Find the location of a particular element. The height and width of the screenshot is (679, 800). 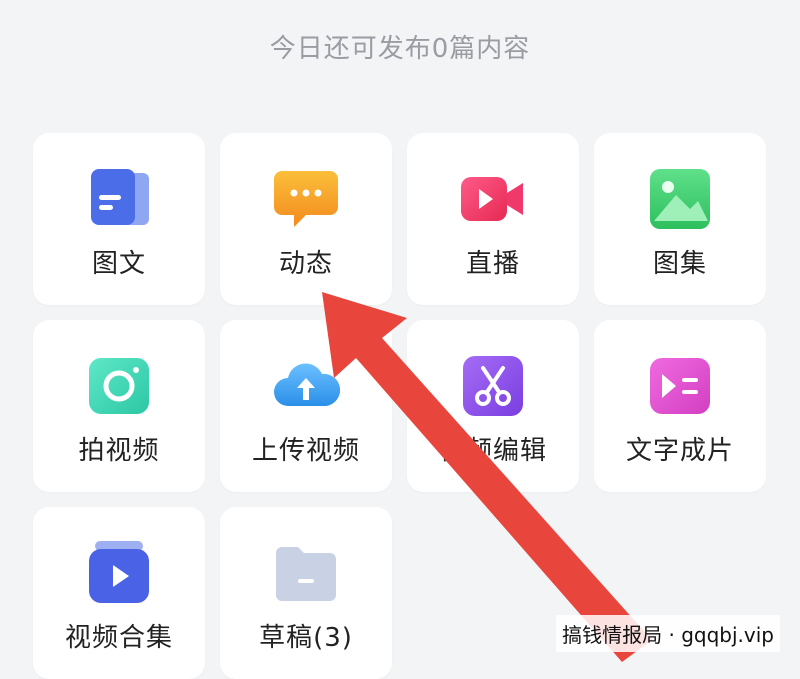

text-to-video-icon is located at coordinates (680, 386).